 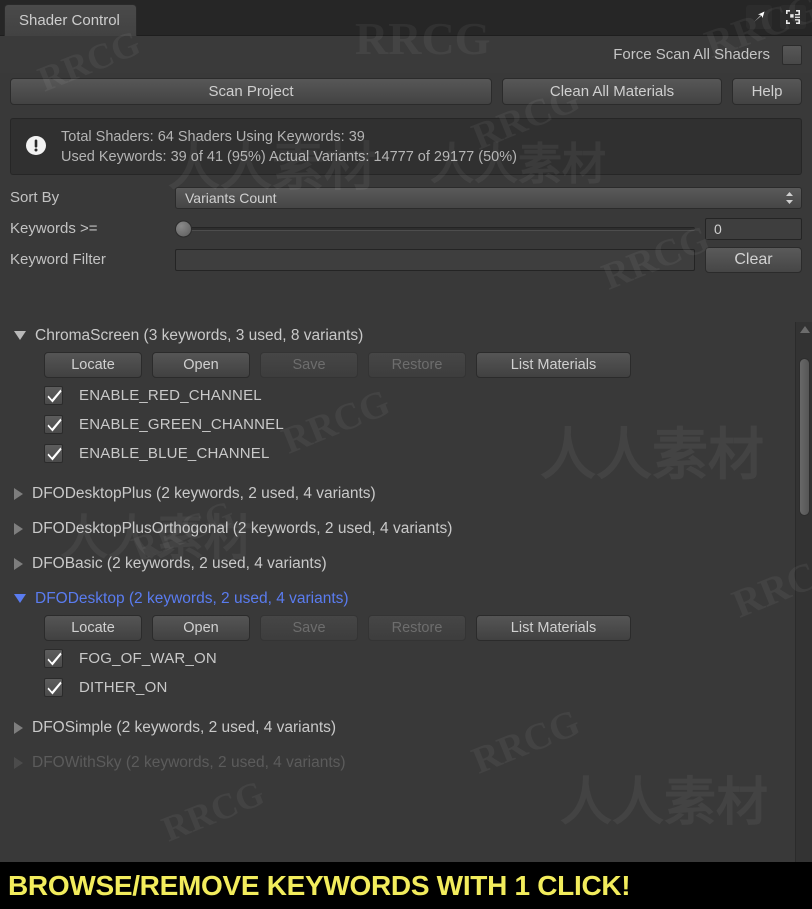 What do you see at coordinates (792, 54) in the screenshot?
I see `force-scan-checkbox` at bounding box center [792, 54].